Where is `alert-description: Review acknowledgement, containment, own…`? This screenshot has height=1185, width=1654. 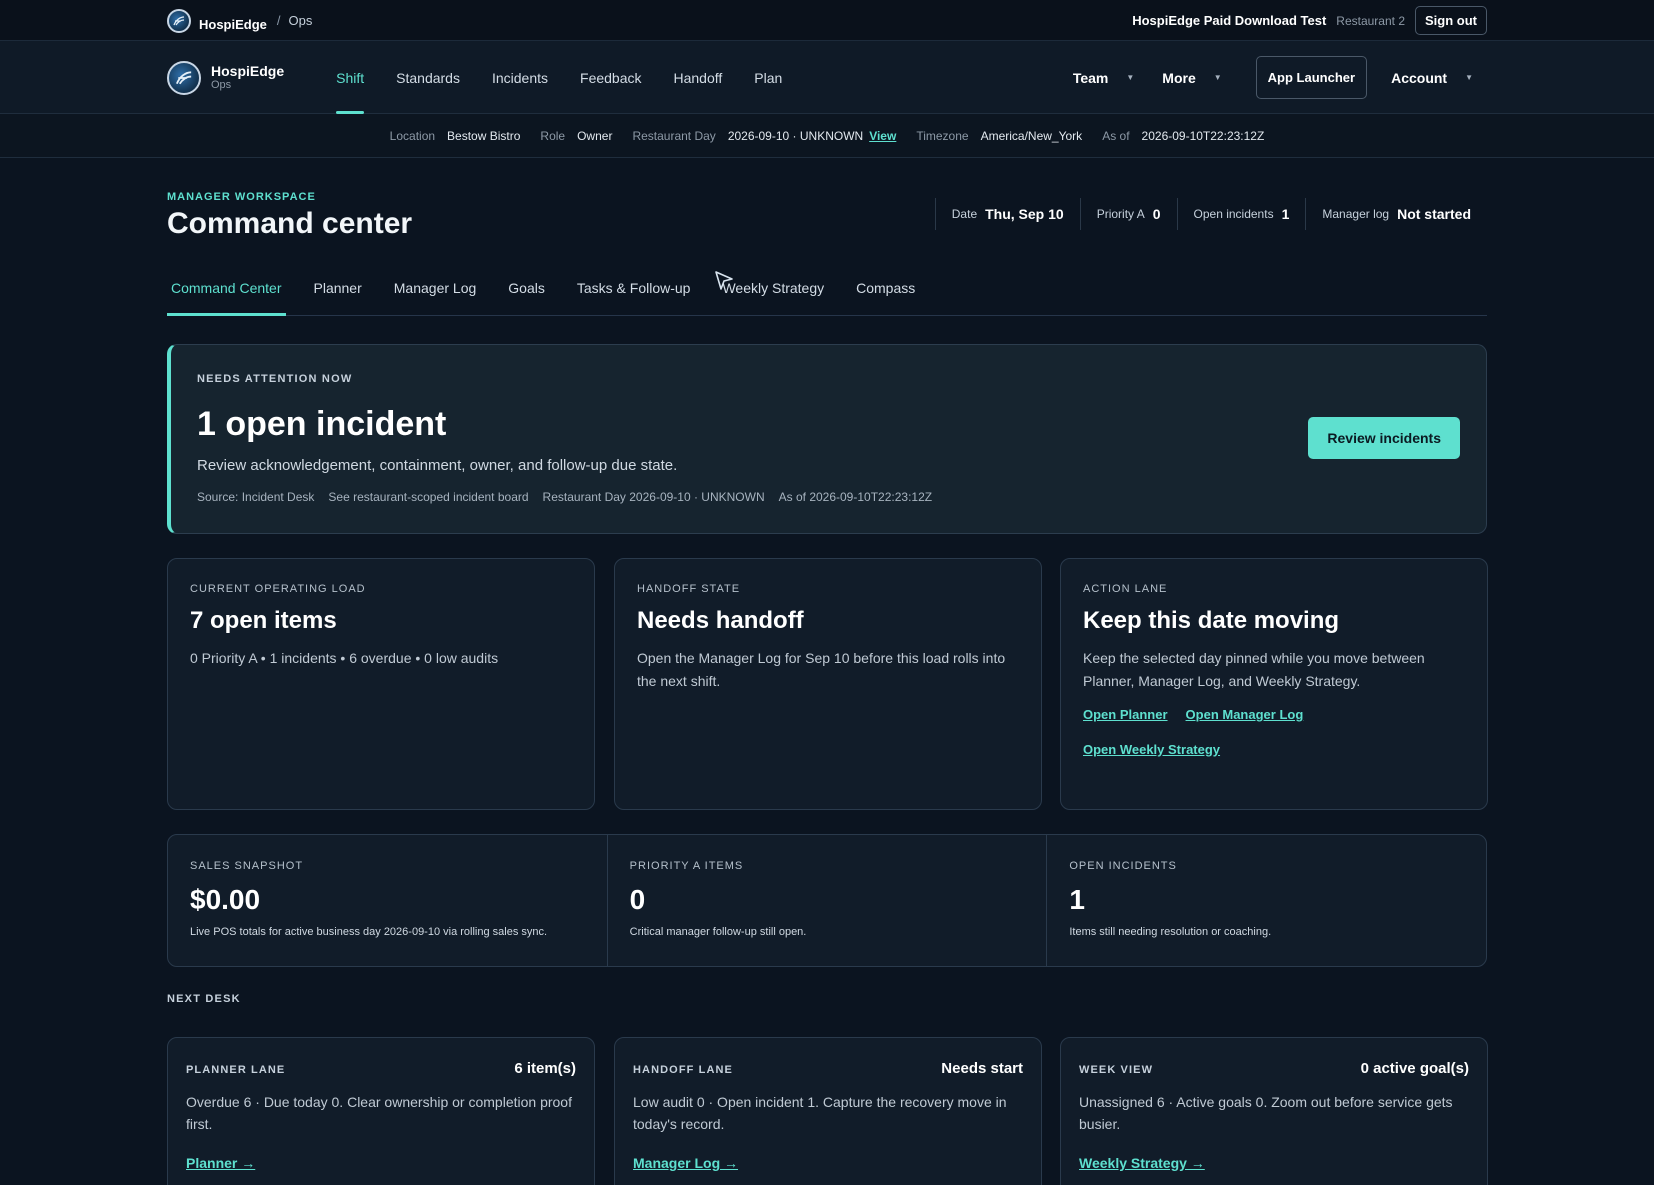 alert-description: Review acknowledgement, containment, own… is located at coordinates (437, 465).